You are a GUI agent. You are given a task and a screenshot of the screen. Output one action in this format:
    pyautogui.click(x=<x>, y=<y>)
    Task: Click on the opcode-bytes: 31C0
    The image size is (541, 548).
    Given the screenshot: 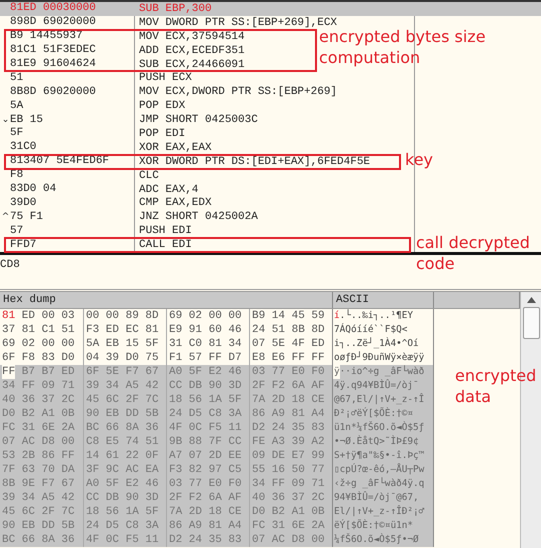 What is the action you would take?
    pyautogui.click(x=23, y=148)
    